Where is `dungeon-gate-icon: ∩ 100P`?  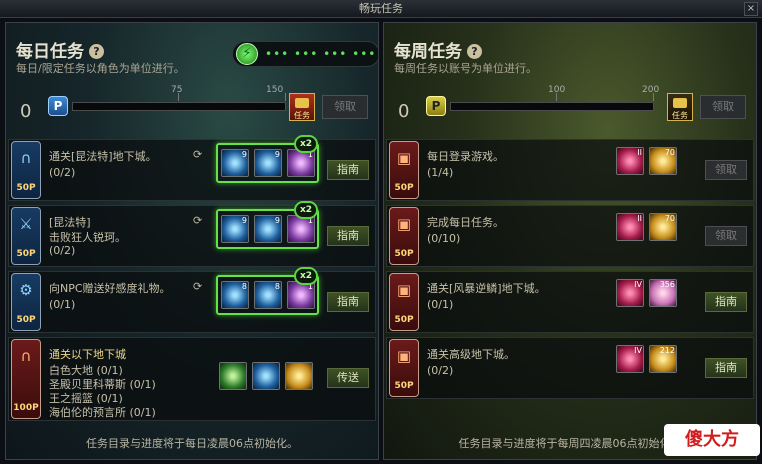 dungeon-gate-icon: ∩ 100P is located at coordinates (26, 379).